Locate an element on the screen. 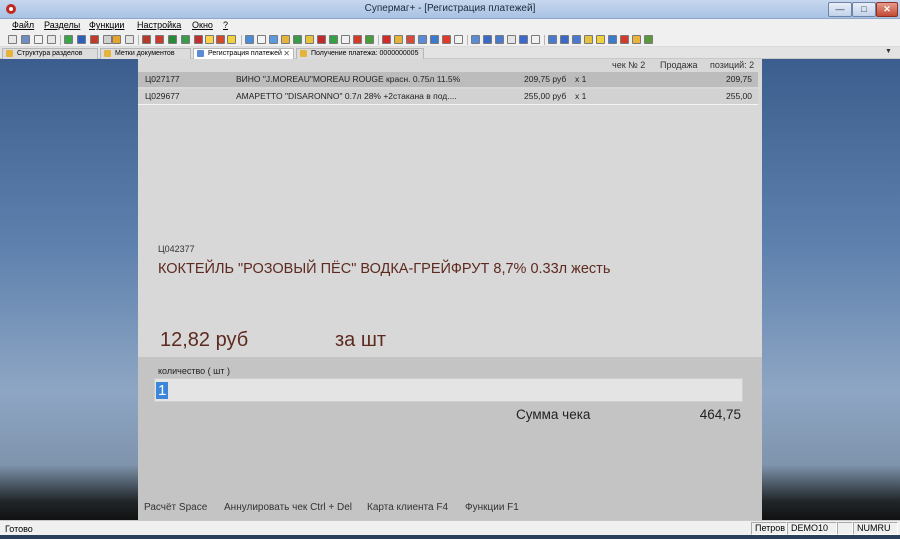  note-icon is located at coordinates (458, 39).